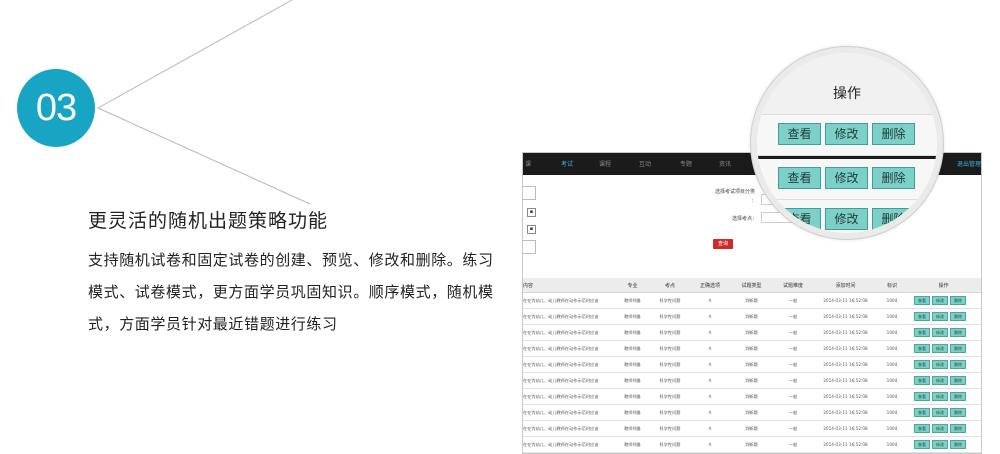  What do you see at coordinates (847, 84) in the screenshot?
I see `zoom-header: 操作` at bounding box center [847, 84].